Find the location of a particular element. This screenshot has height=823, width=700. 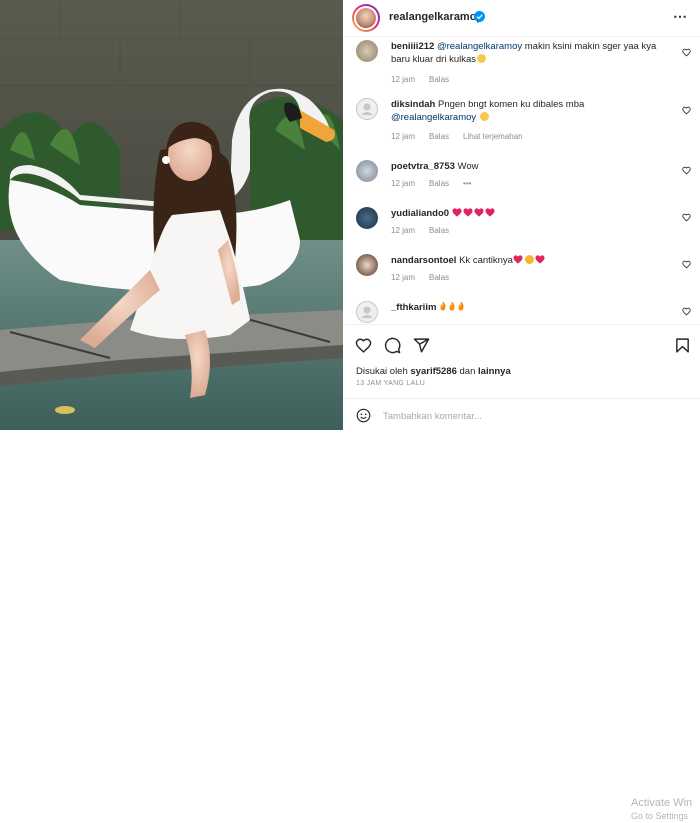

likes-connector: dan is located at coordinates (467, 371).